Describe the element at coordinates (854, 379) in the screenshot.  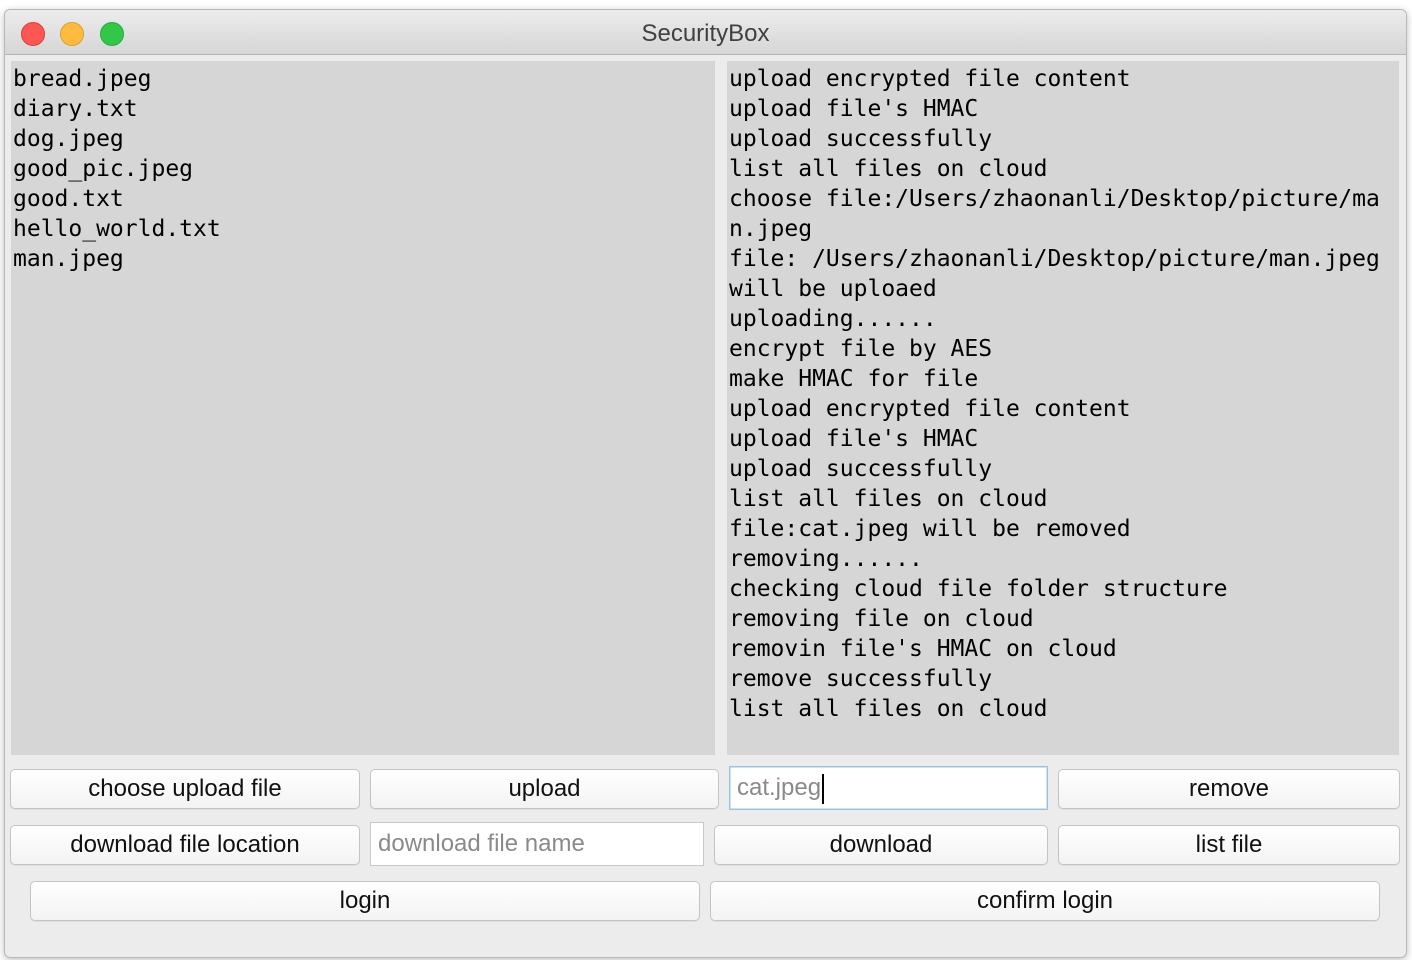
I see `log-line: make HMAC for file` at that location.